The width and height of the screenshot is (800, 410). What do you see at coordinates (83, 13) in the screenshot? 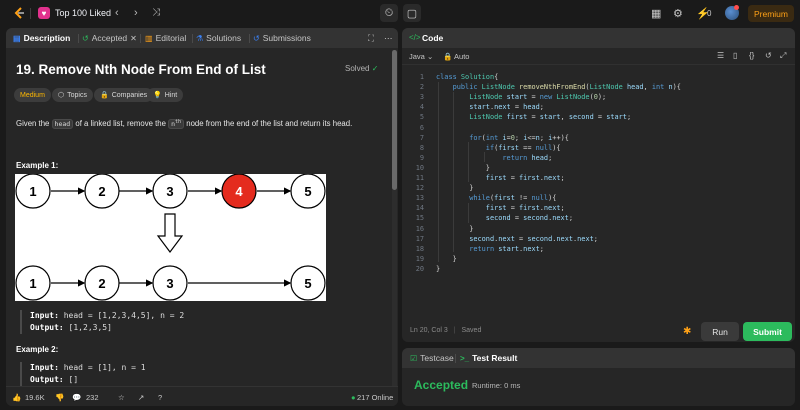
I see `problem-list-title: Top 100 Liked` at bounding box center [83, 13].